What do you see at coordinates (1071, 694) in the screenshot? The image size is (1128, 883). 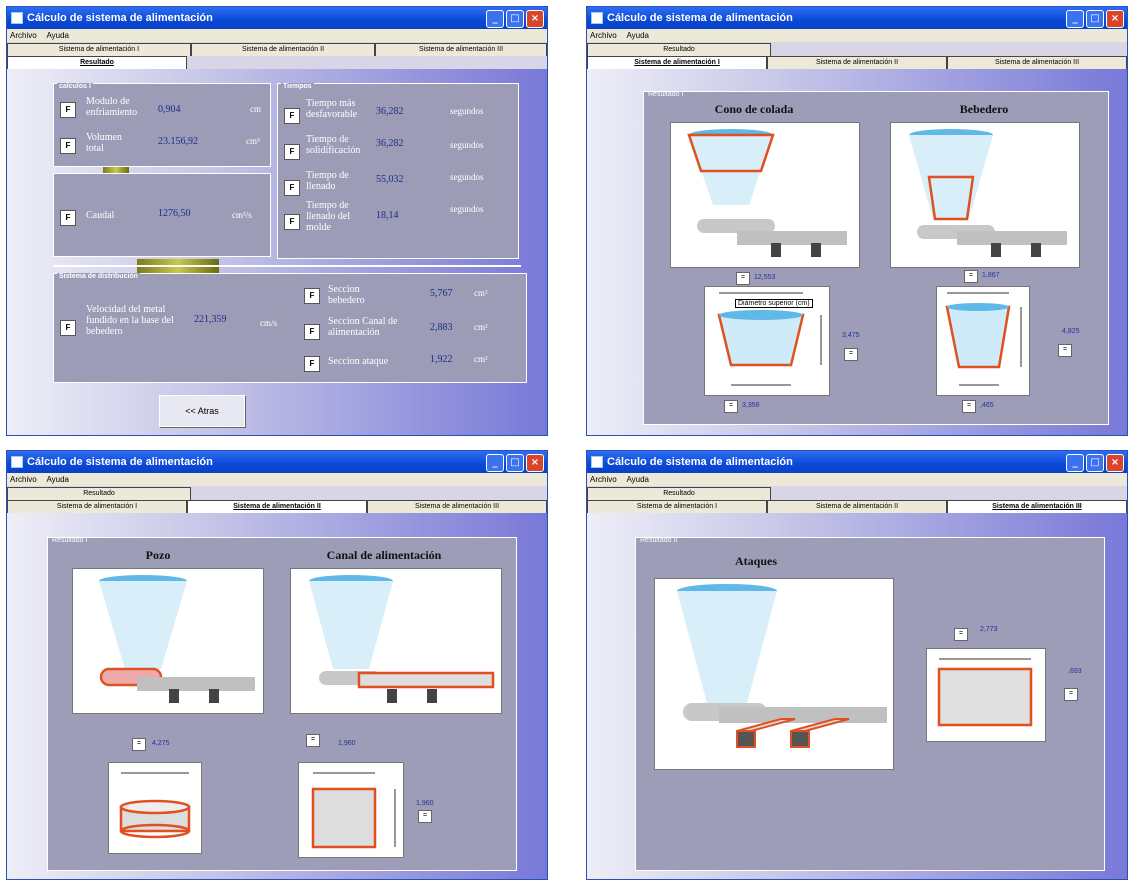 I see `ataque-height-button: =` at bounding box center [1071, 694].